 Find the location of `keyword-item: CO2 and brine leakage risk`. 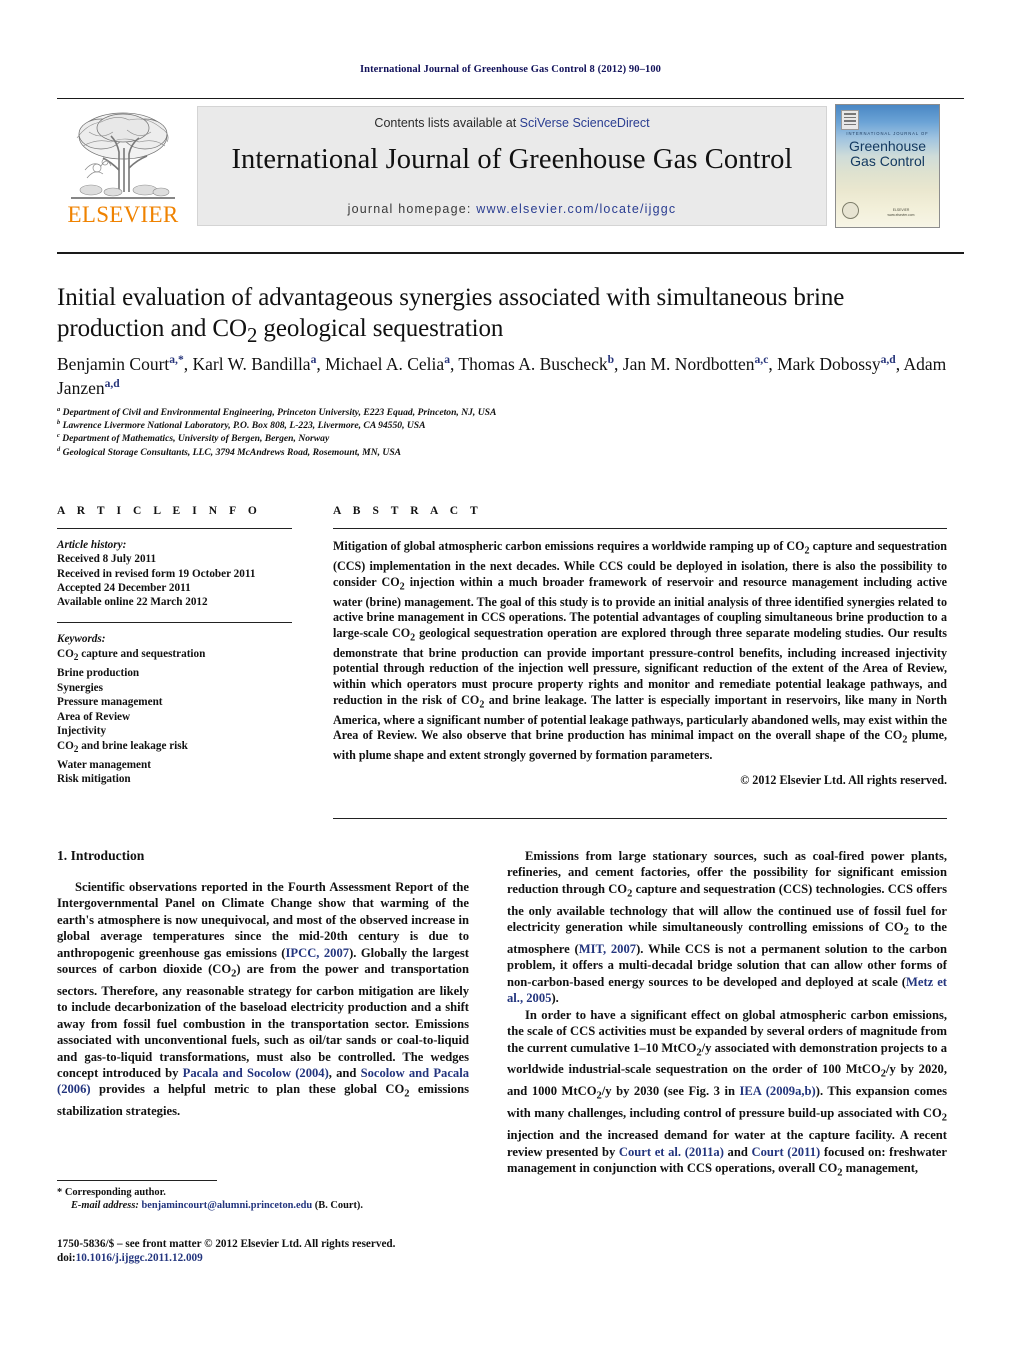

keyword-item: CO2 and brine leakage risk is located at coordinates (122, 747).